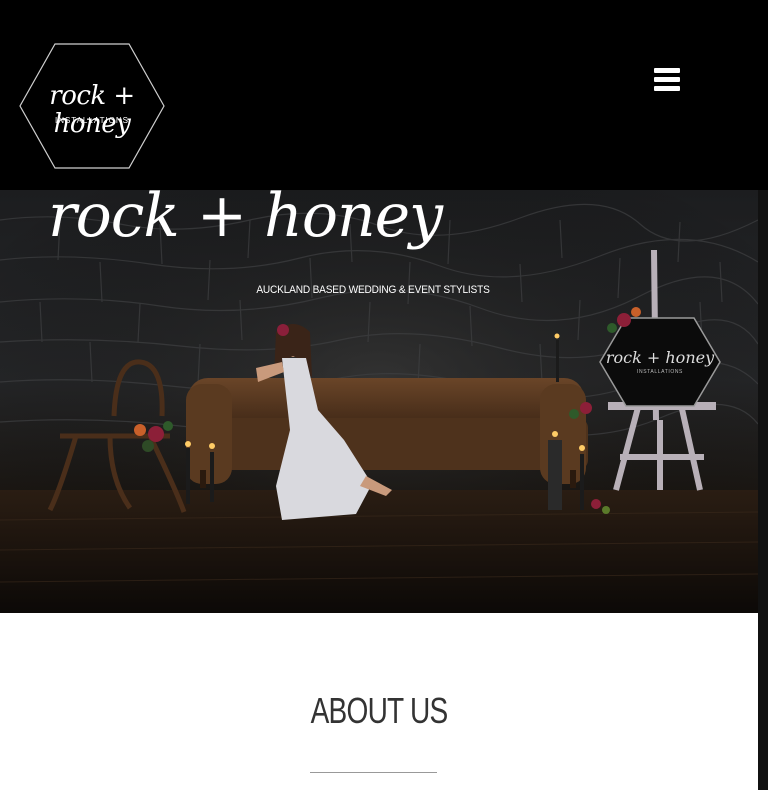 The height and width of the screenshot is (790, 768). I want to click on hero-title: rock + honey, so click(245, 216).